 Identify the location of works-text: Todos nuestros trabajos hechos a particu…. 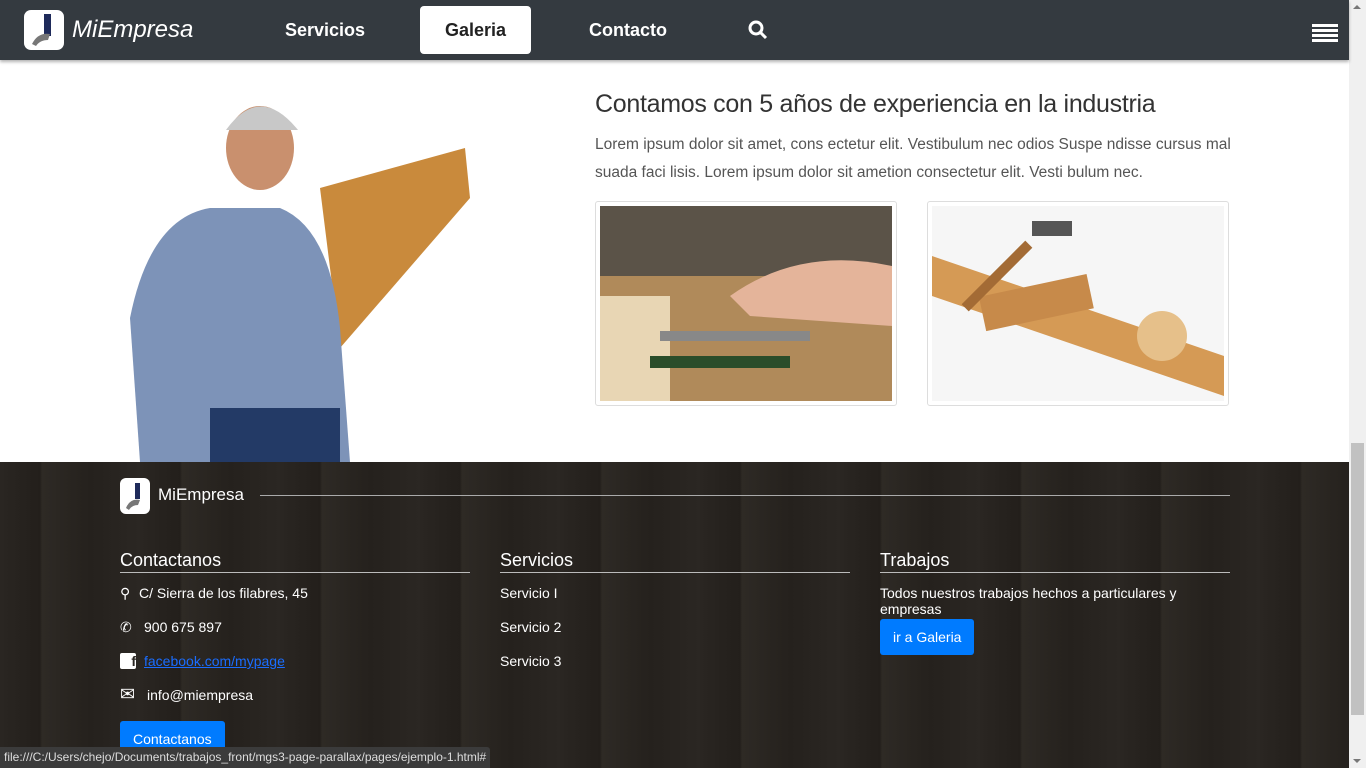
(1028, 601).